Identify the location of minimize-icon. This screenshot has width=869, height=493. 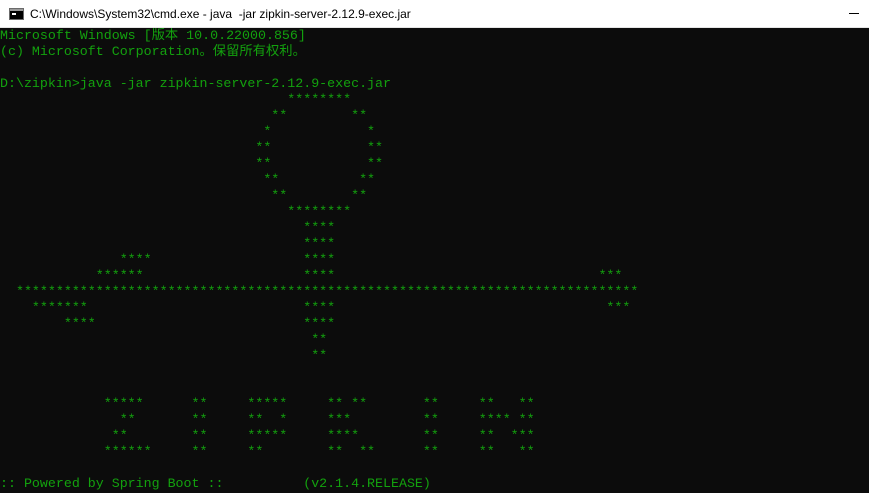
(854, 13).